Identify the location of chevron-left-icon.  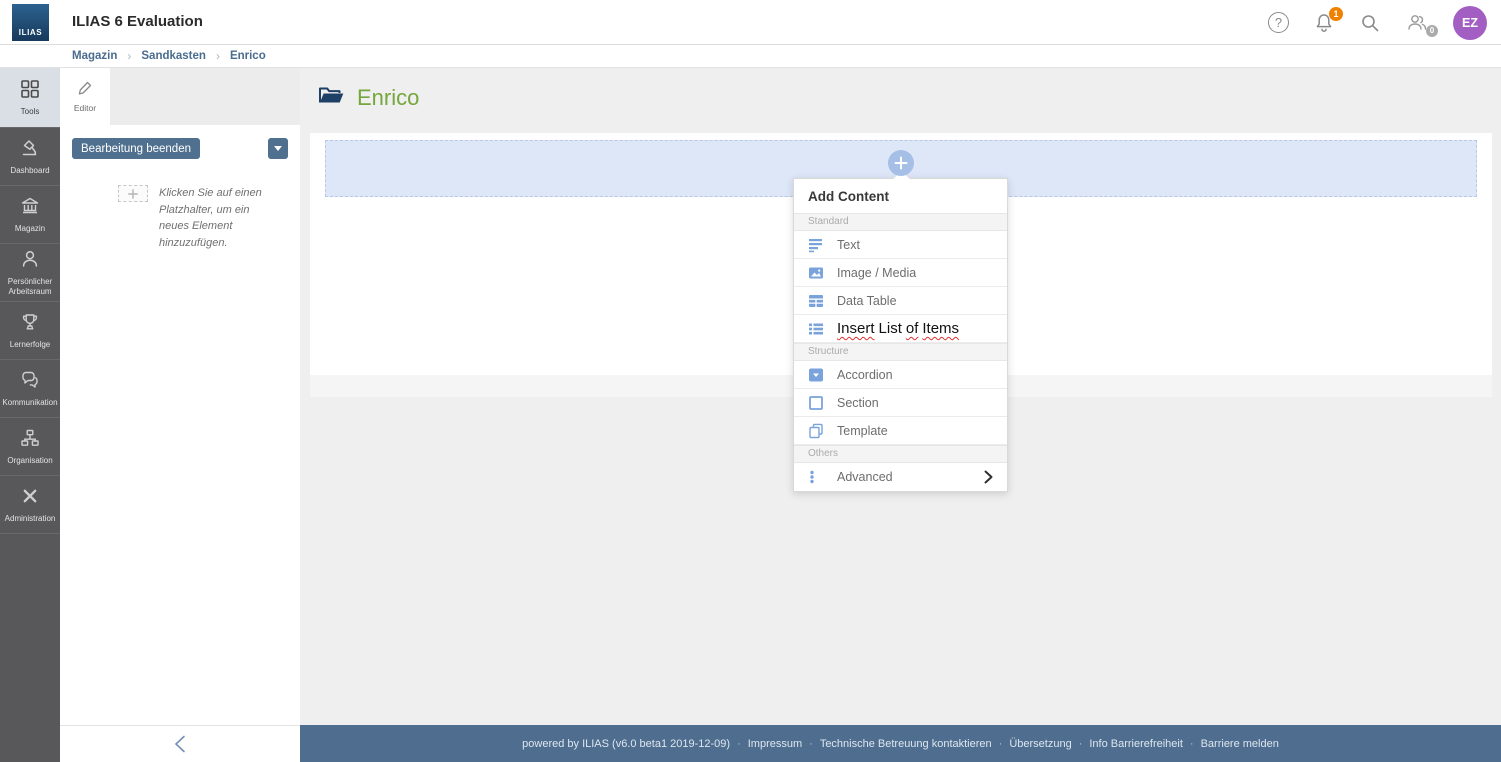
(179, 744).